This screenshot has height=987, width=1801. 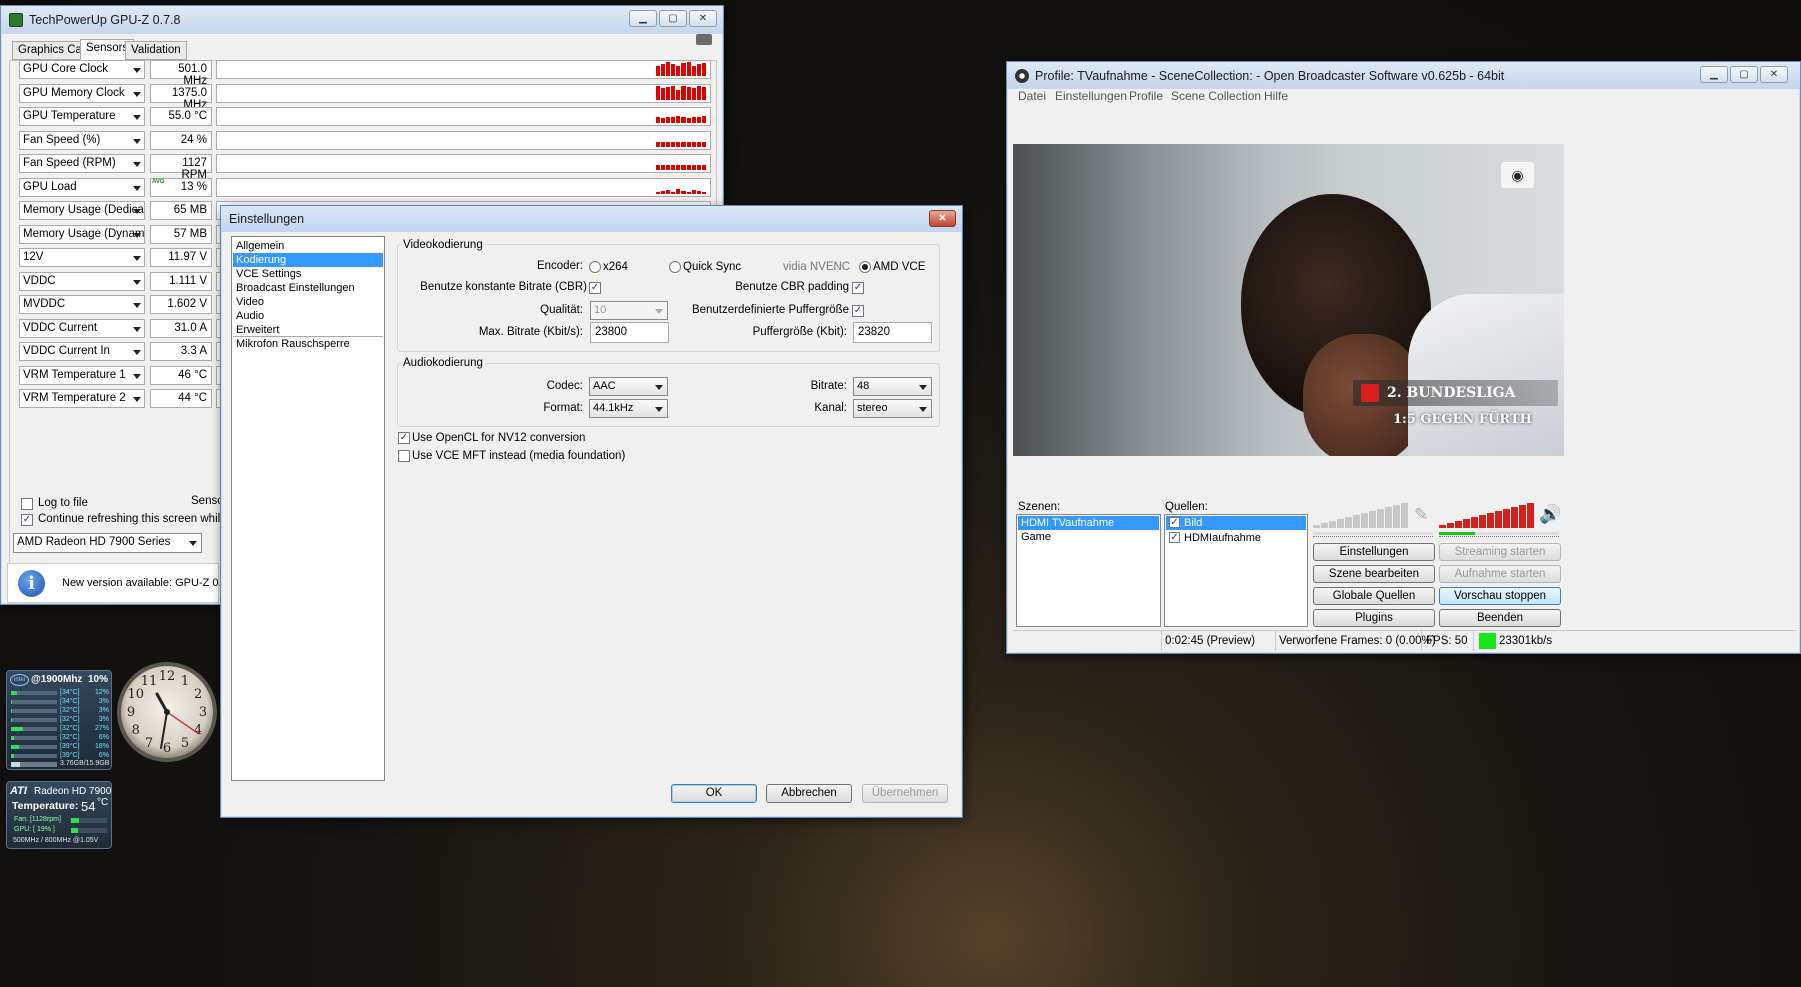 What do you see at coordinates (1500, 618) in the screenshot?
I see `exit-button: Beenden` at bounding box center [1500, 618].